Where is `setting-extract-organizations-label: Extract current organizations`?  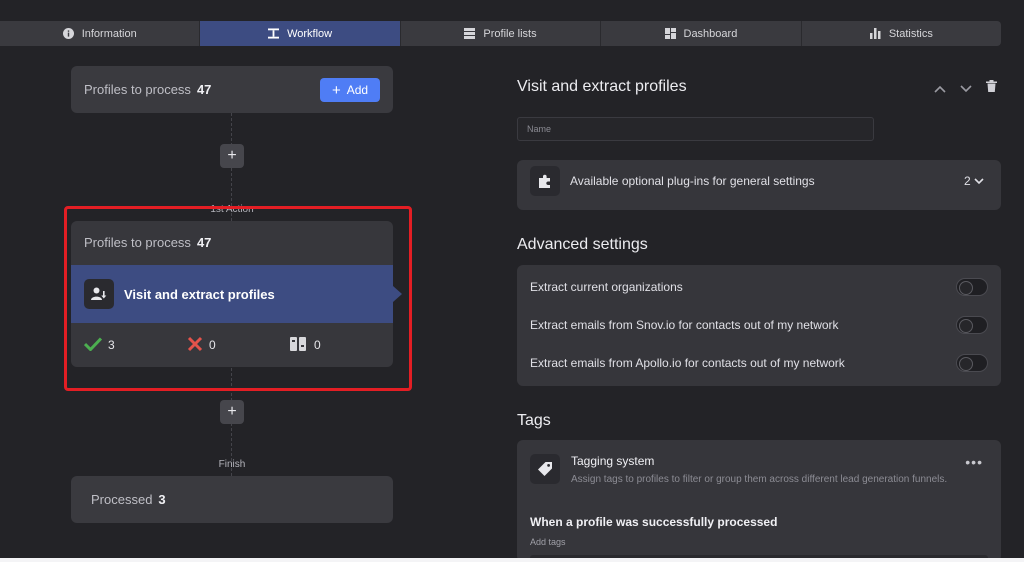 setting-extract-organizations-label: Extract current organizations is located at coordinates (606, 287).